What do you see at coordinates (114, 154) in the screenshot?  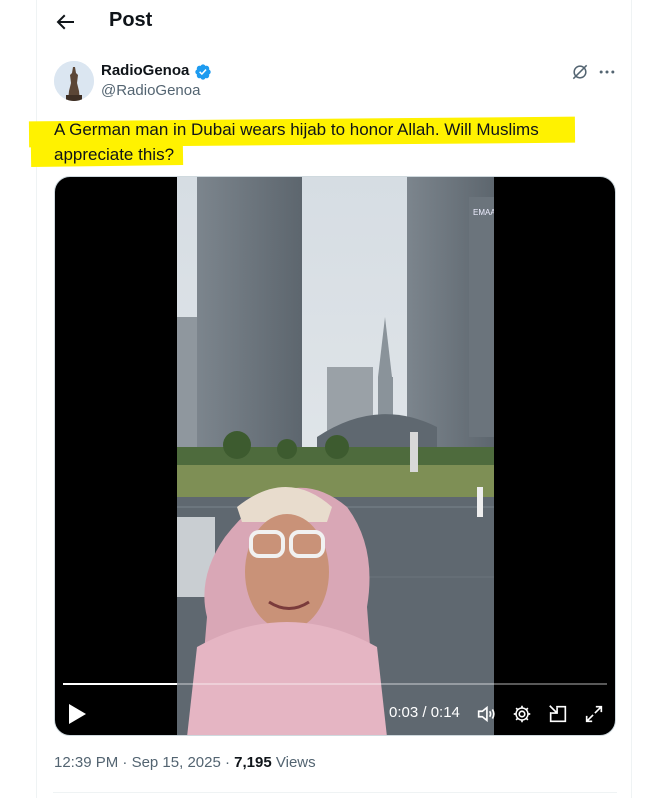 I see `post-text-line: appreciate this?` at bounding box center [114, 154].